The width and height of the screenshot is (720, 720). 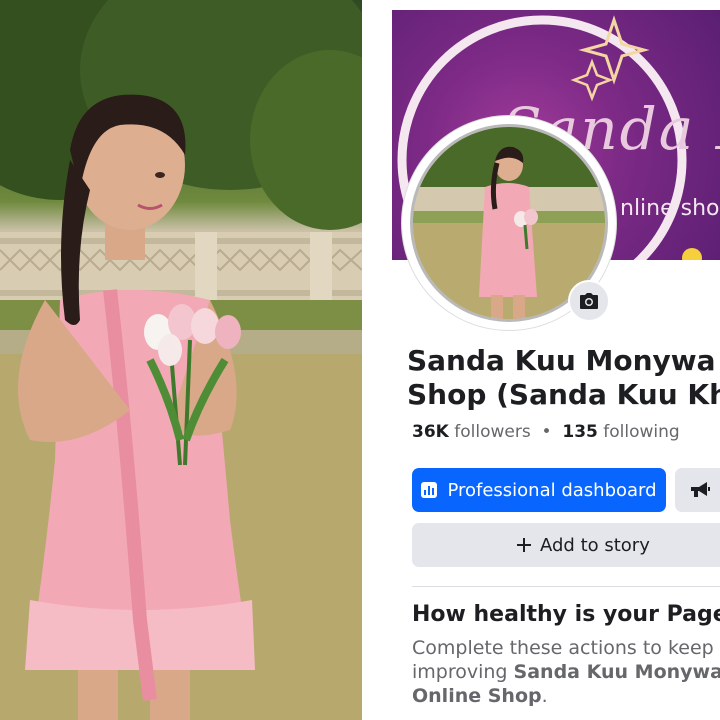 I want to click on health-body-suffix: ., so click(x=544, y=696).